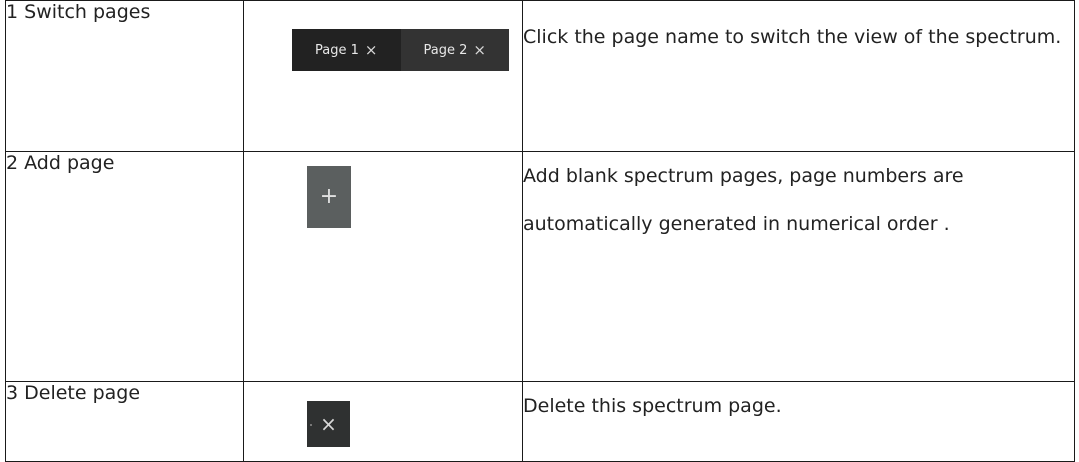 The width and height of the screenshot is (1079, 462). Describe the element at coordinates (124, 421) in the screenshot. I see `row-title: 3 Delete page` at that location.